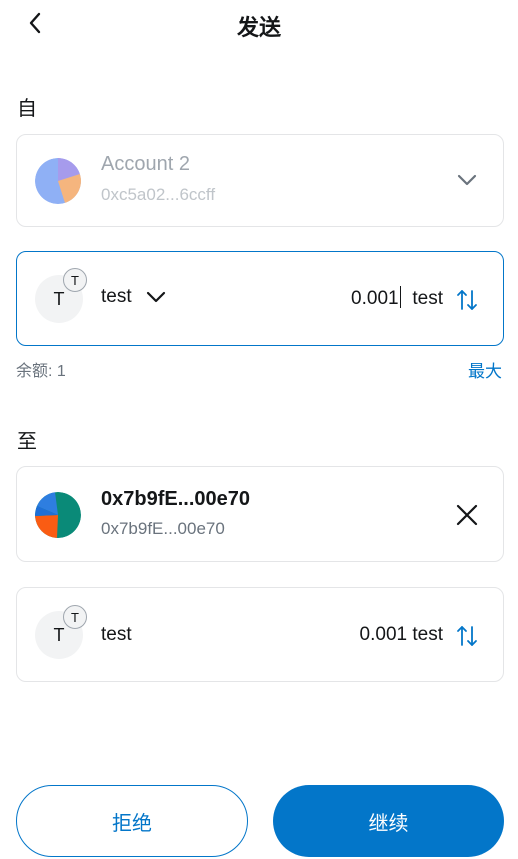  I want to click on page-title: 发送, so click(258, 27).